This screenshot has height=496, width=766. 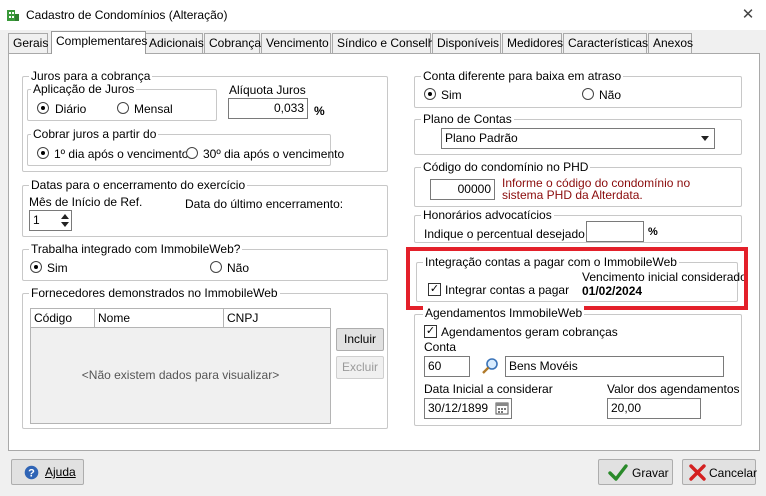 What do you see at coordinates (705, 138) in the screenshot?
I see `chevron-down-icon` at bounding box center [705, 138].